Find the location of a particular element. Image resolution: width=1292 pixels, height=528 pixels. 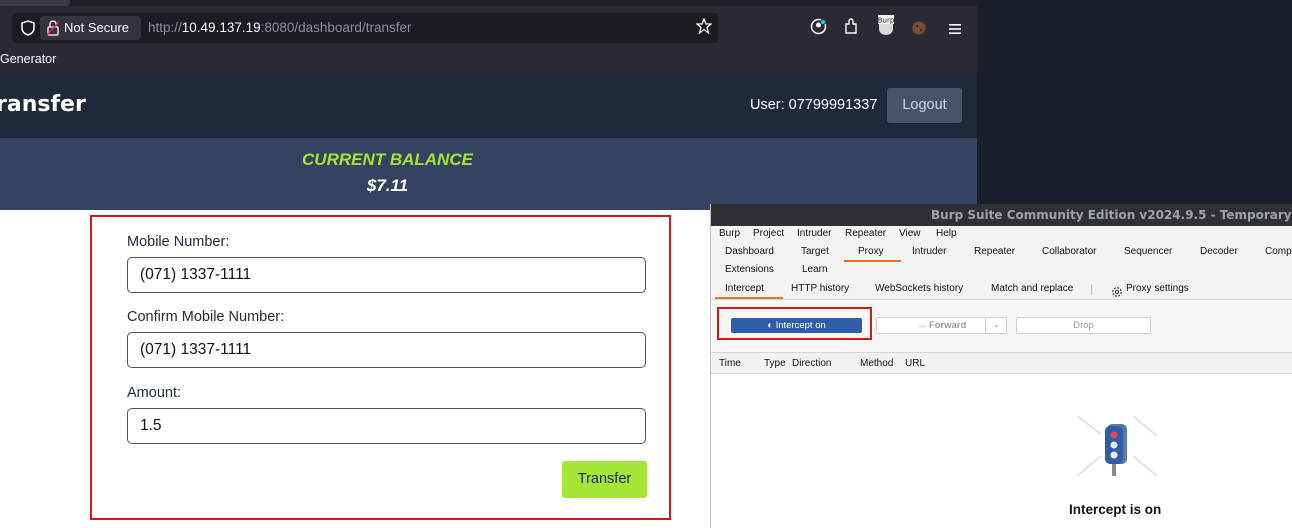

tab-target: Target is located at coordinates (815, 251).